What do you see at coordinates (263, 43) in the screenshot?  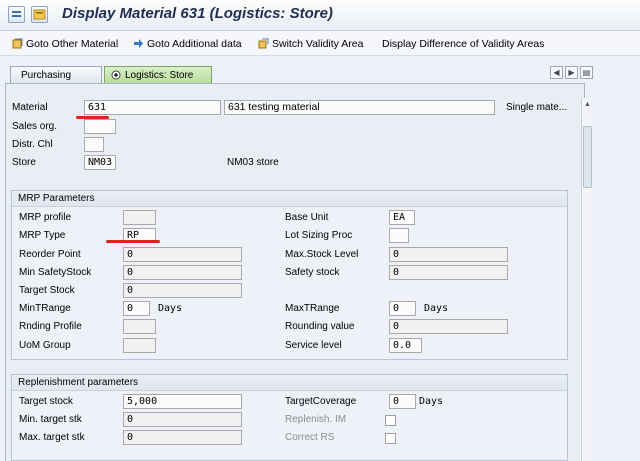 I see `switch-icon` at bounding box center [263, 43].